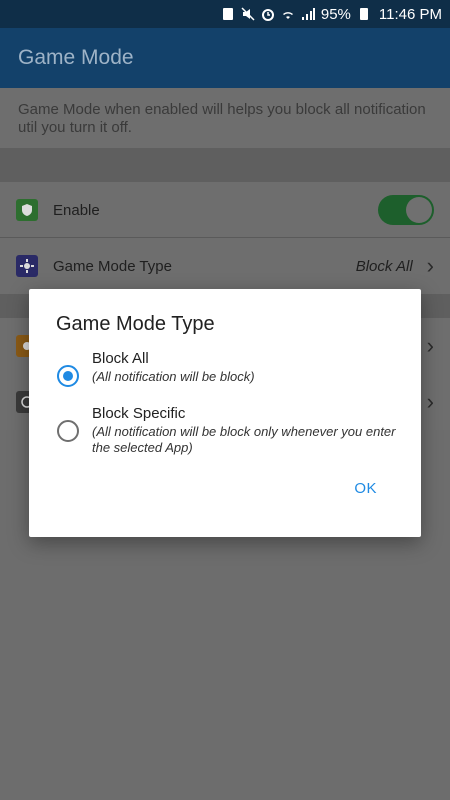  I want to click on battery-level: 95%, so click(335, 14).